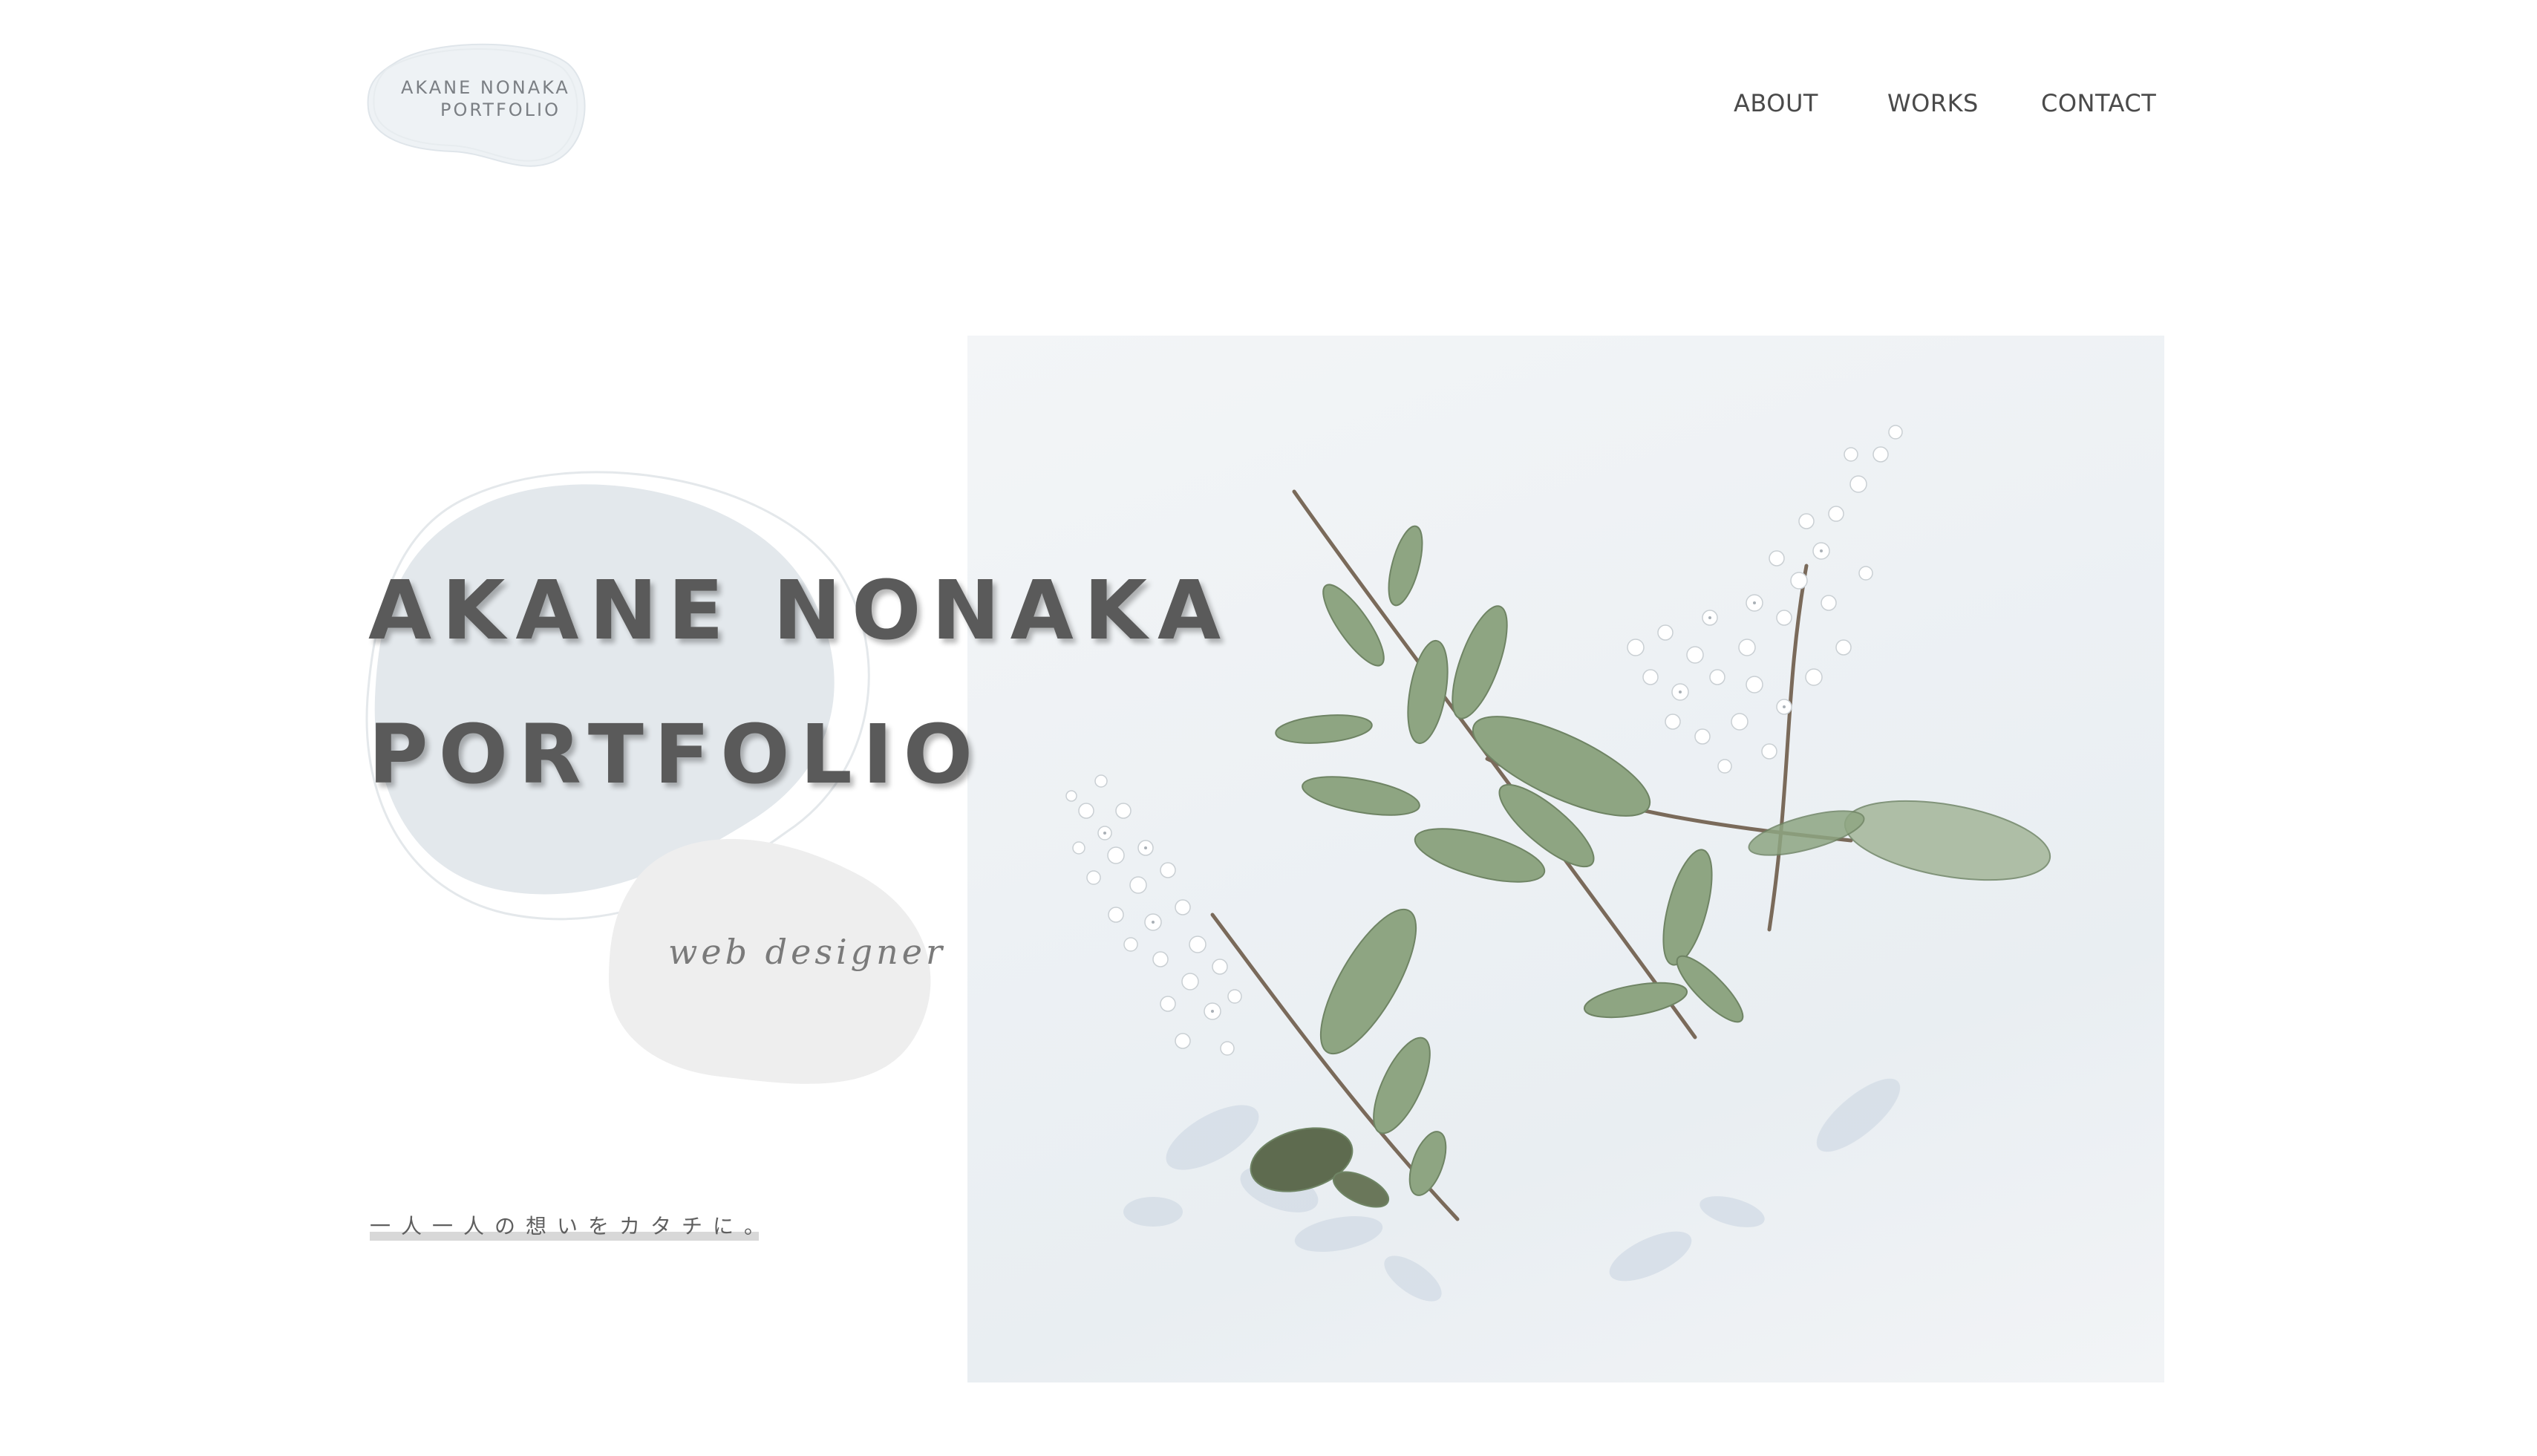 Image resolution: width=2537 pixels, height=1456 pixels. What do you see at coordinates (1776, 103) in the screenshot?
I see `nav-link-about: ABOUT` at bounding box center [1776, 103].